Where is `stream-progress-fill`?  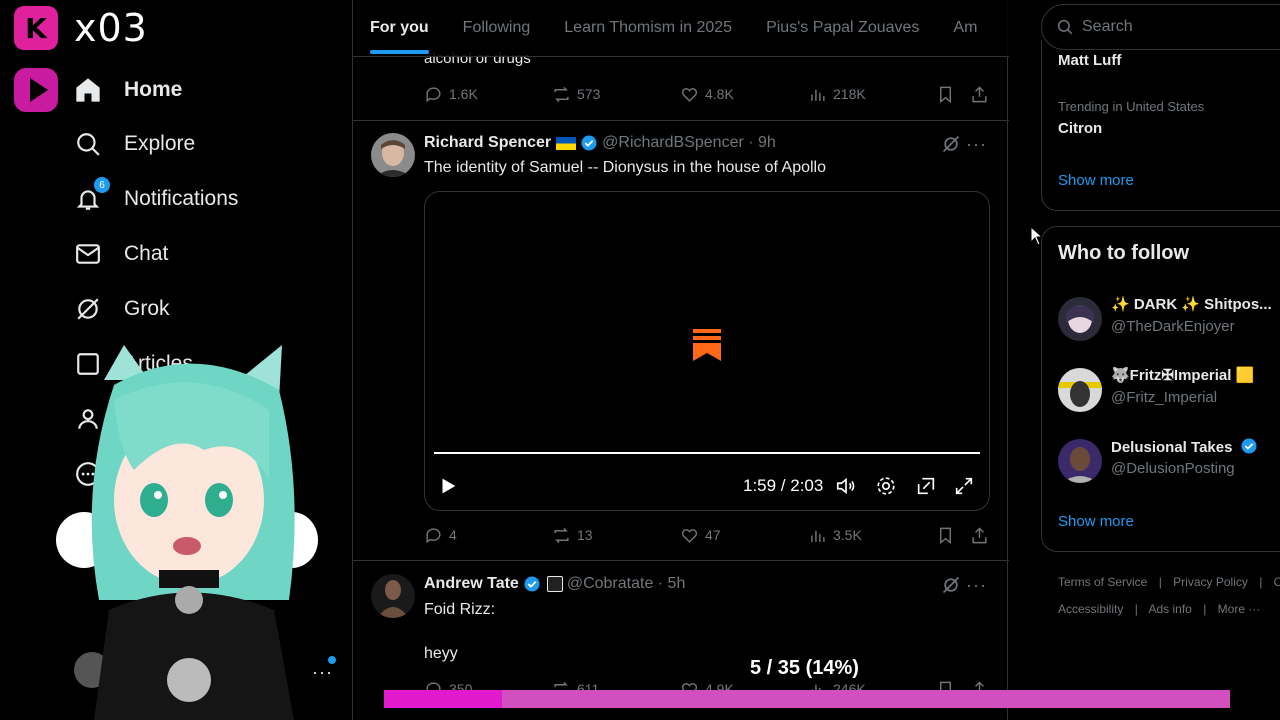 stream-progress-fill is located at coordinates (443, 699).